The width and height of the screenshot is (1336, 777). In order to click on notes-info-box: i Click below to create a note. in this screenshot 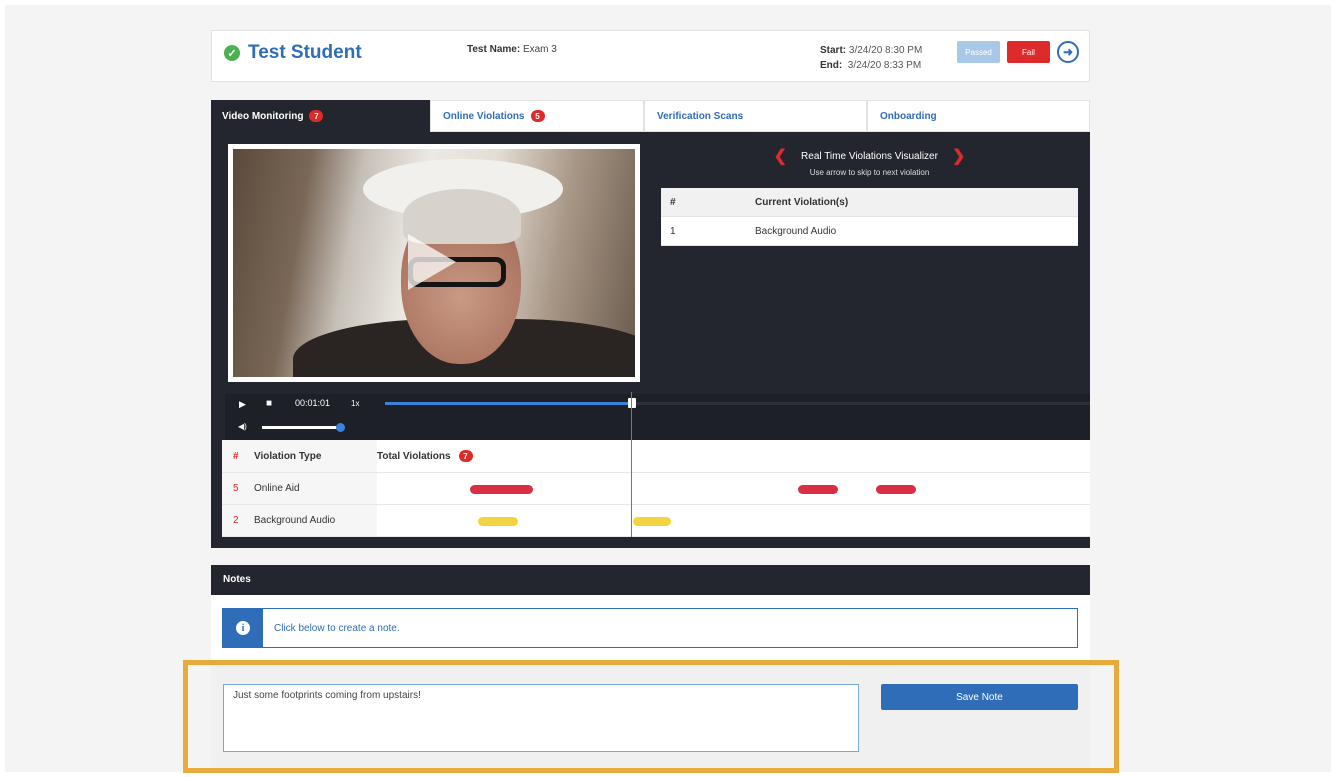, I will do `click(650, 628)`.